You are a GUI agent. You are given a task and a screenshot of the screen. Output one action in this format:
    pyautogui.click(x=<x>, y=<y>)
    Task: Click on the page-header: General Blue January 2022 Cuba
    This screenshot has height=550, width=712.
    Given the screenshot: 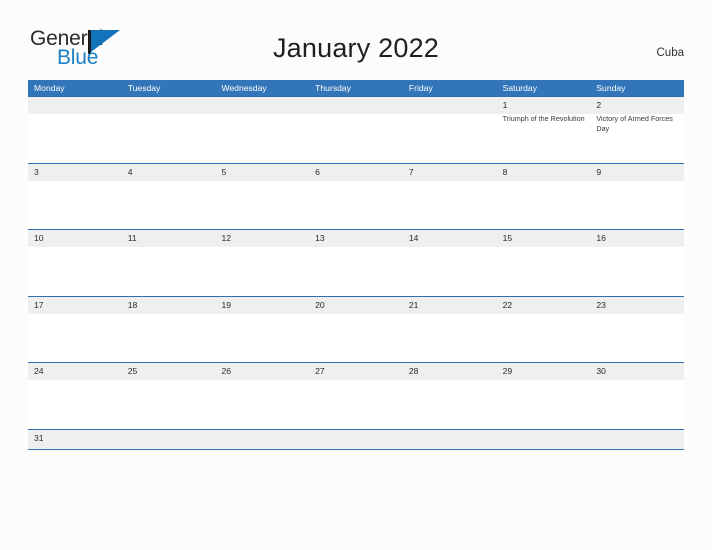 What is the action you would take?
    pyautogui.click(x=356, y=40)
    